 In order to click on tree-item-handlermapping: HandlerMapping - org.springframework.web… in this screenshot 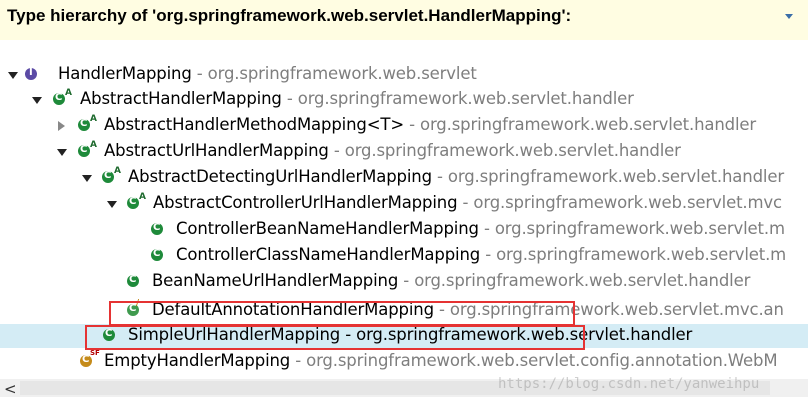, I will do `click(404, 75)`.